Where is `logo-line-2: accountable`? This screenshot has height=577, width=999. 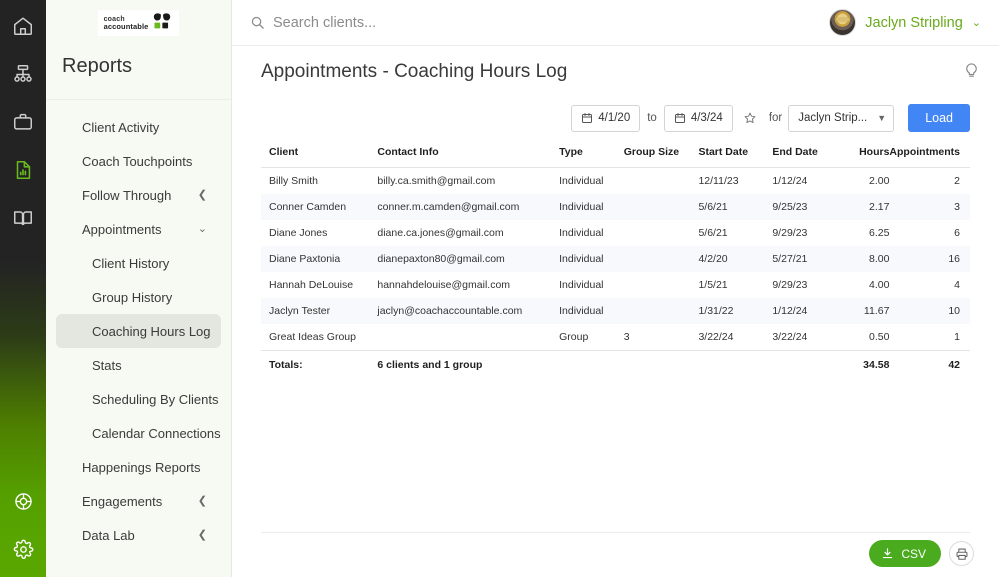 logo-line-2: accountable is located at coordinates (126, 26).